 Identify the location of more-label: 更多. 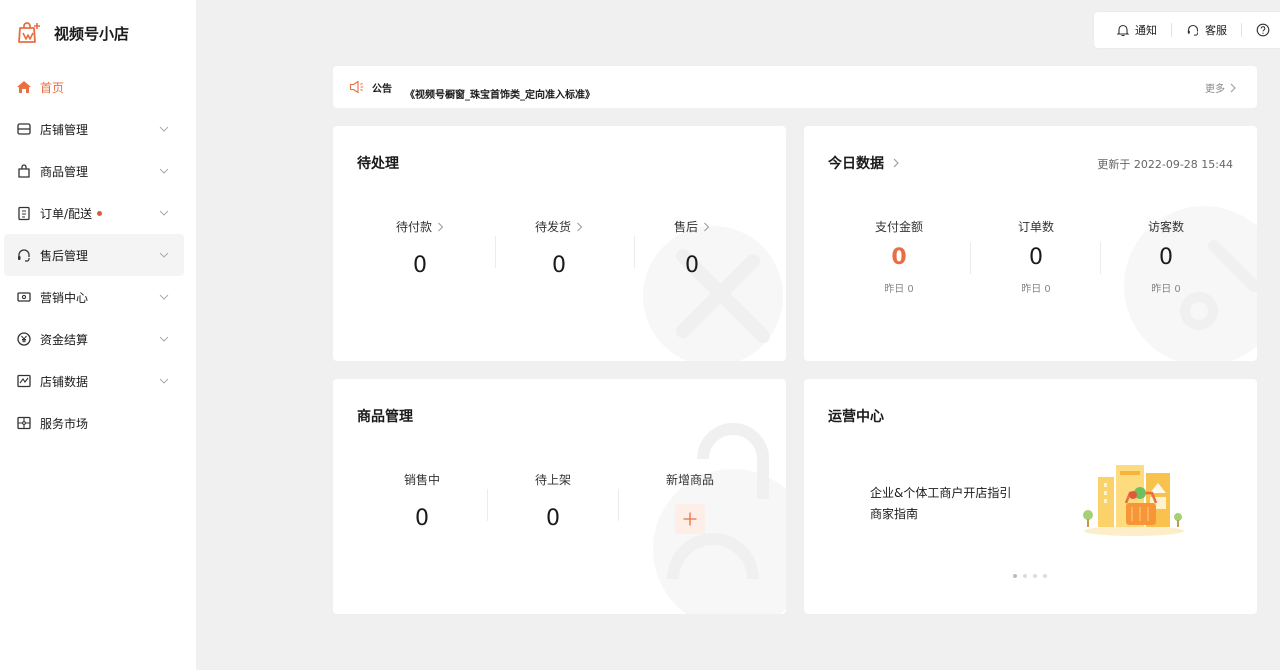
(1215, 89).